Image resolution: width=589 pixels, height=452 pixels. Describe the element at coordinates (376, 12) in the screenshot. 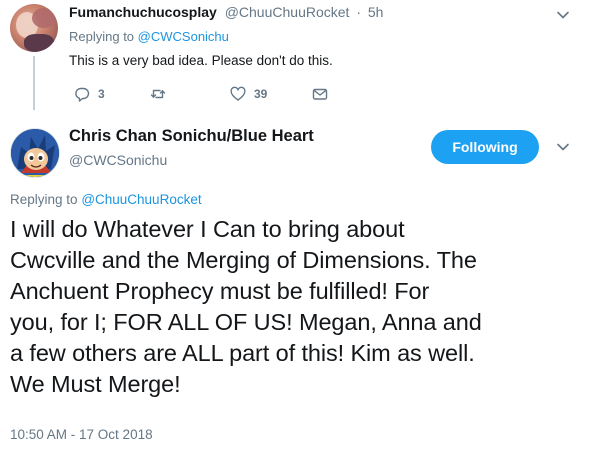

I see `reply-tweet-time: 5h` at that location.